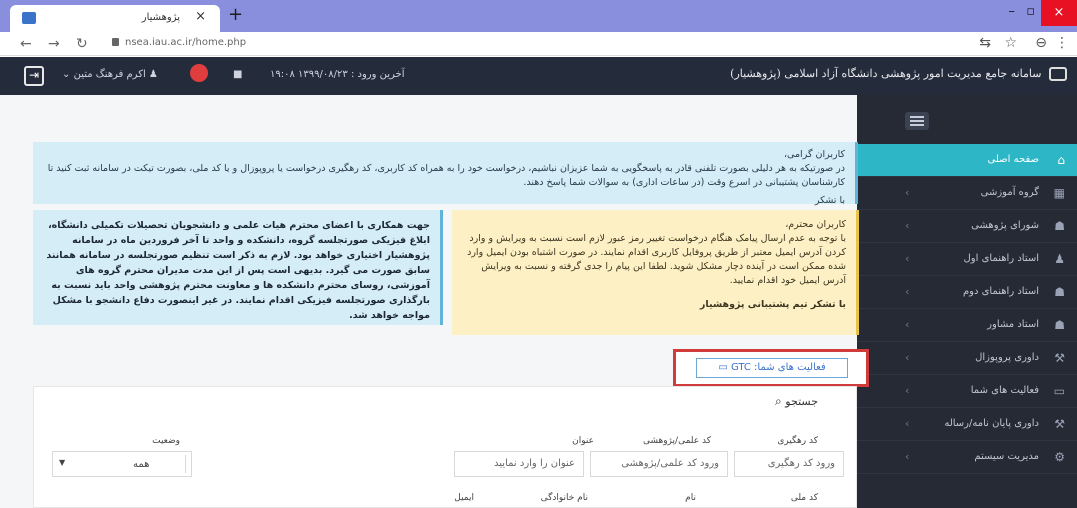  What do you see at coordinates (1062, 43) in the screenshot?
I see `menu-dots-icon: ⋮` at bounding box center [1062, 43].